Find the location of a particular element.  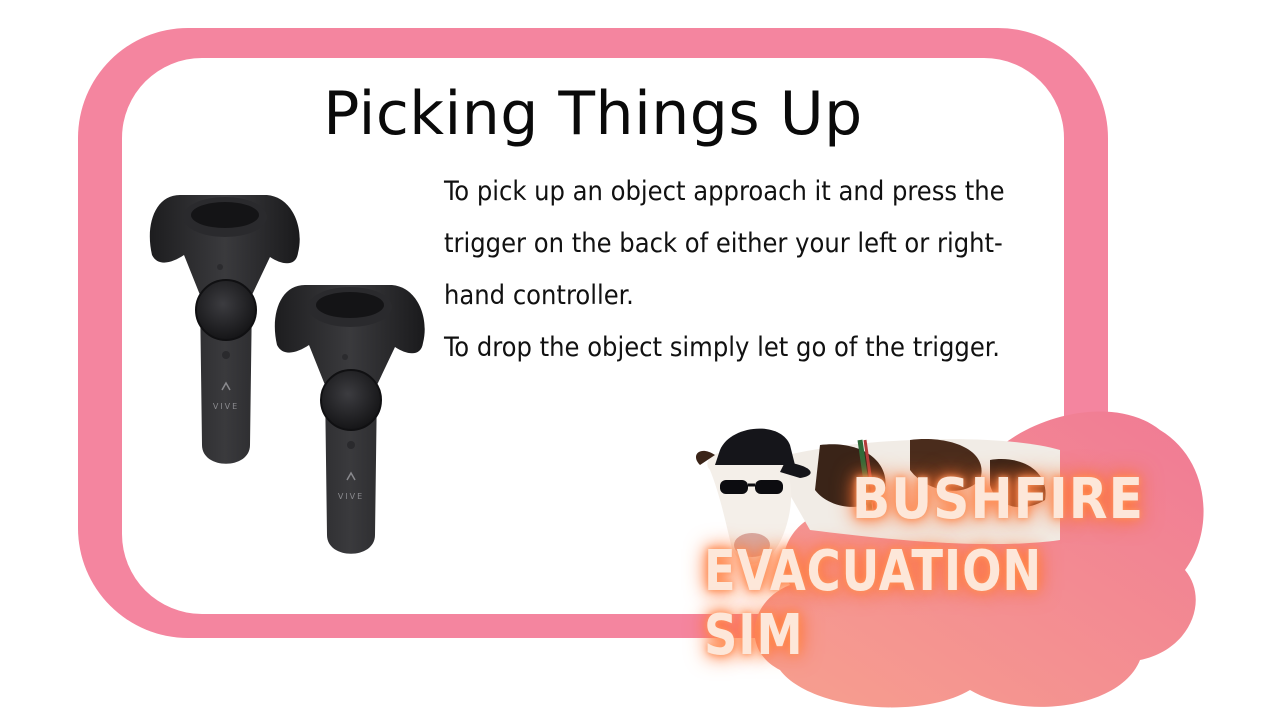

vr-controllers-illustration: VIVE VIVE is located at coordinates (287, 374).